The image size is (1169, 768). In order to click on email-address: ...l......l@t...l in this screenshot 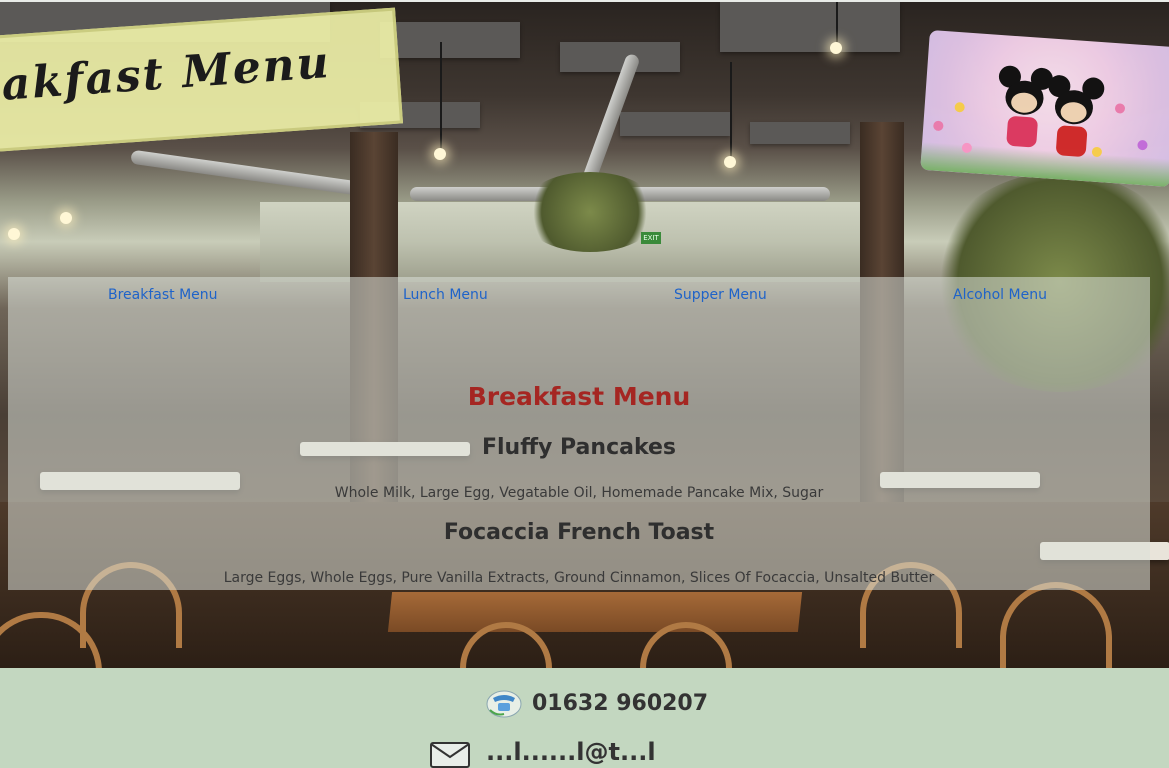, I will do `click(571, 752)`.